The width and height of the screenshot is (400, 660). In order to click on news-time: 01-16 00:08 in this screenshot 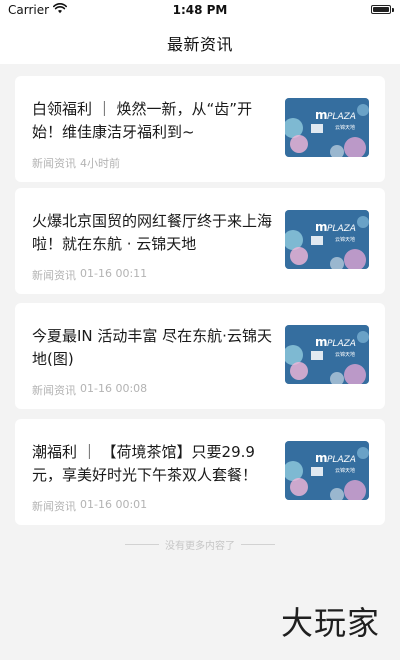, I will do `click(114, 388)`.